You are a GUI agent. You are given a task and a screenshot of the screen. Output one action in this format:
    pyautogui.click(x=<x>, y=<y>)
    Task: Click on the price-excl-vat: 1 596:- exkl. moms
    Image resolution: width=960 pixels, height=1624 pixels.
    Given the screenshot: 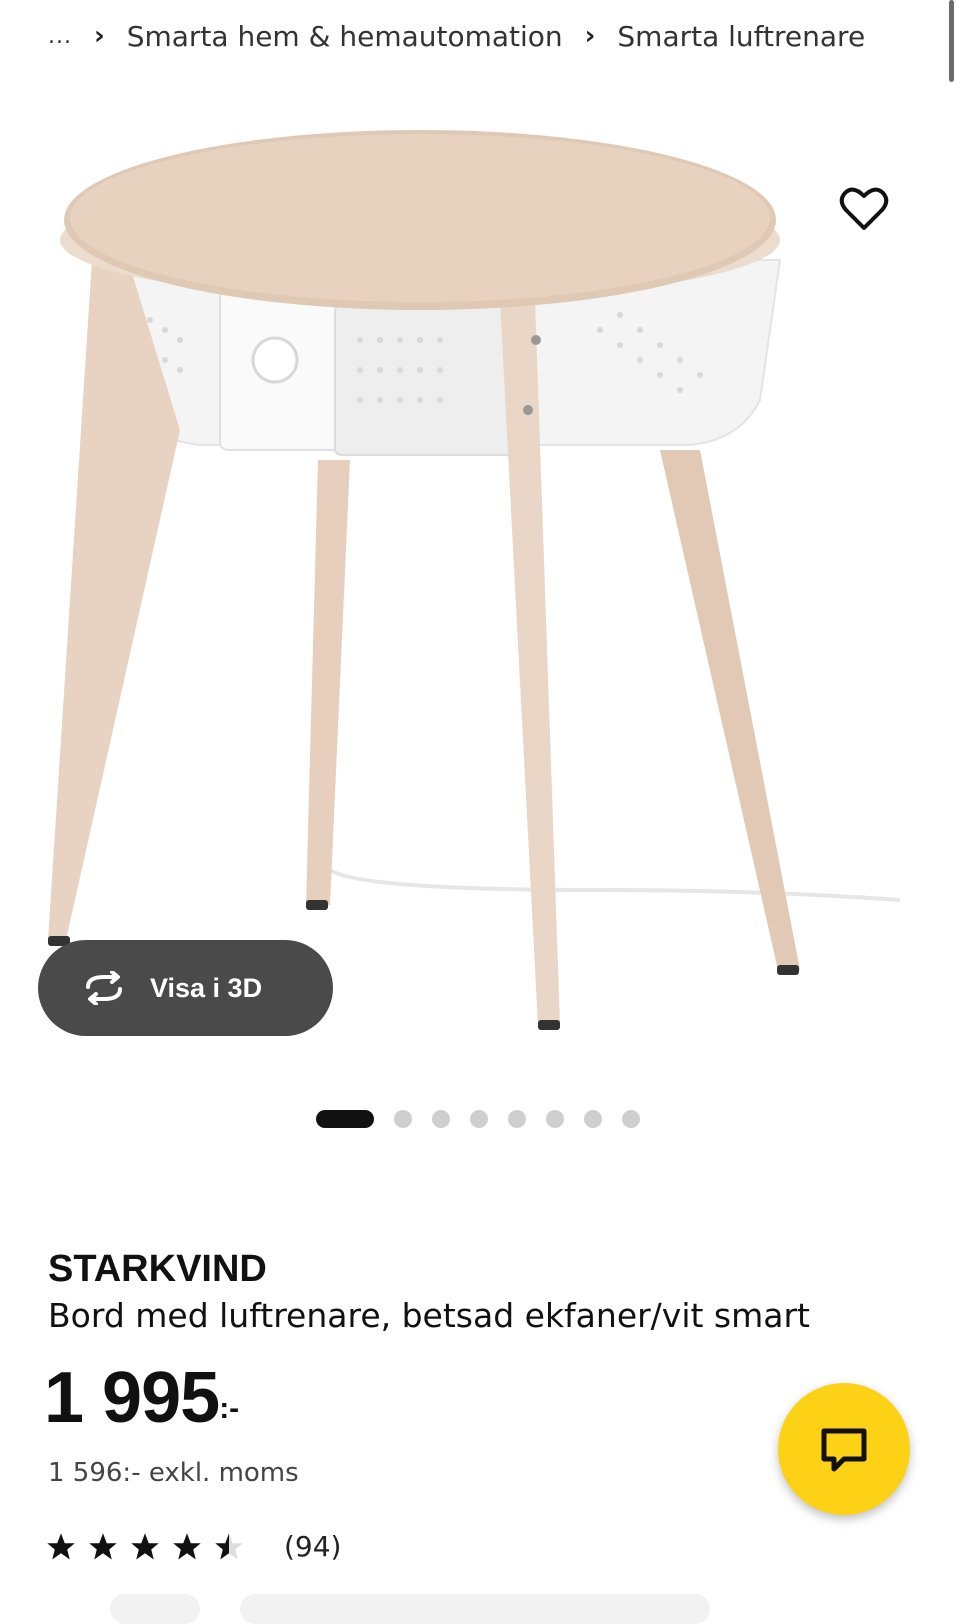 What is the action you would take?
    pyautogui.click(x=173, y=1473)
    